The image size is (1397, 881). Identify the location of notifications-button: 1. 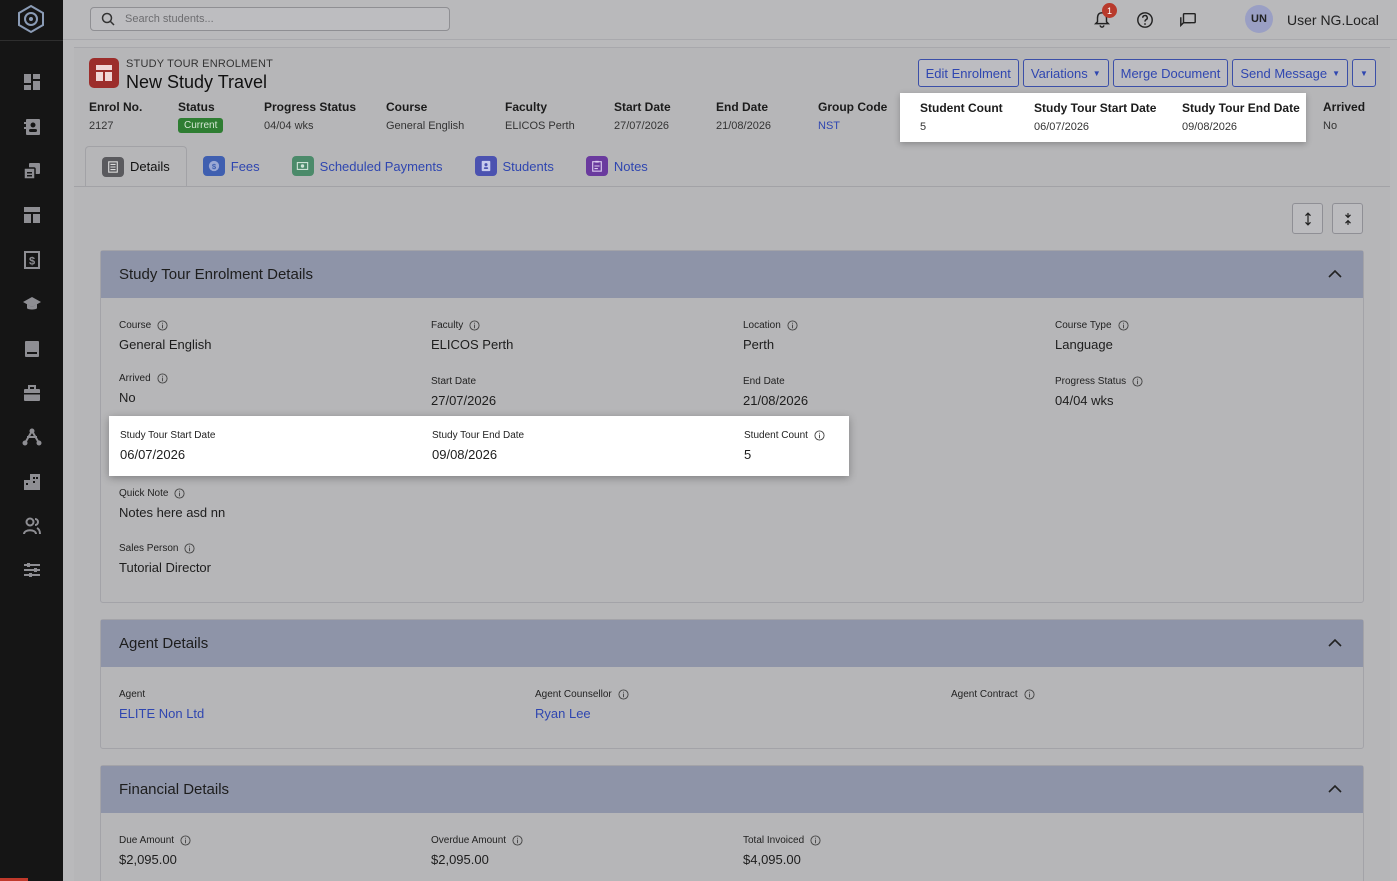
(1104, 16).